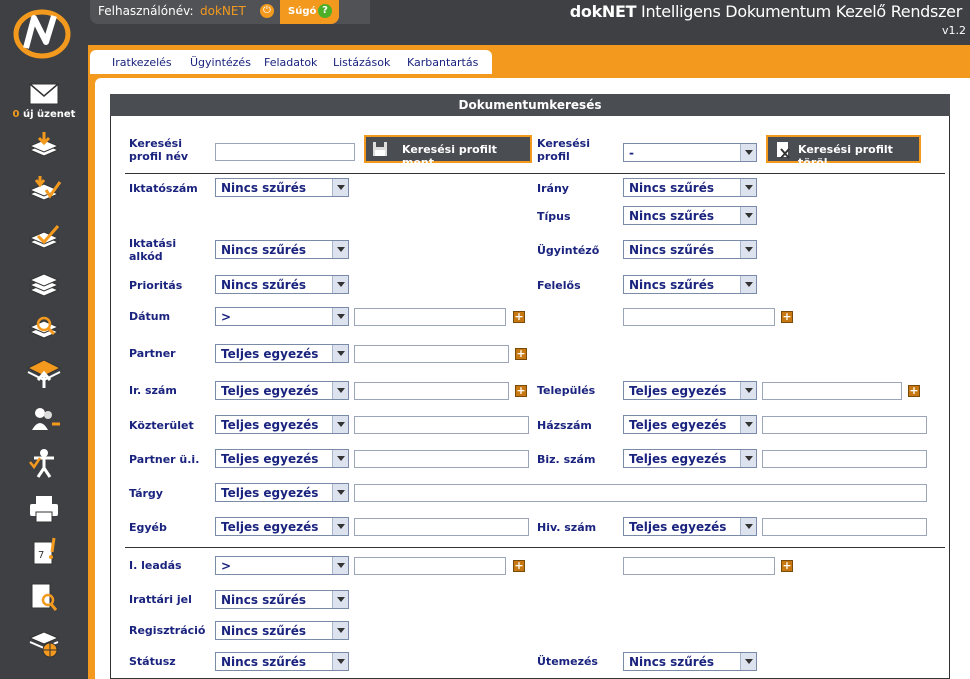  I want to click on iktatasi-alkod-select: Nincs szűrés, so click(282, 249).